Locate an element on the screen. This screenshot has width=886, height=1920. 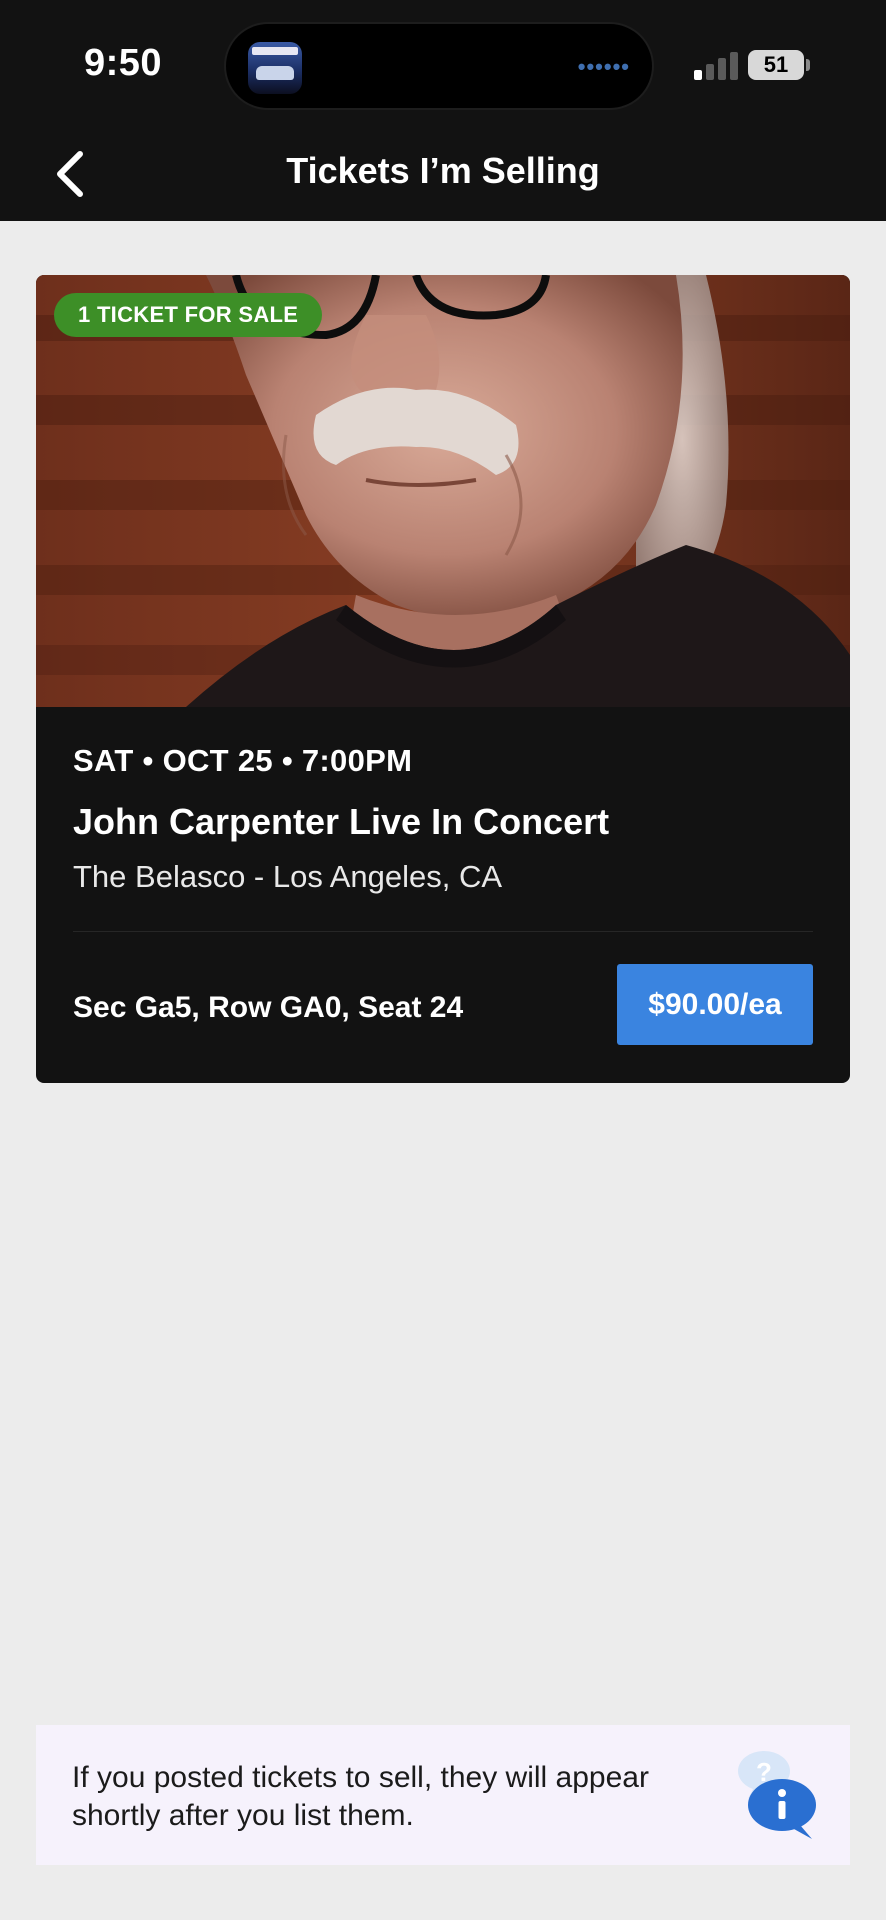
event-venue: The Belasco - Los Angeles, CA is located at coordinates (288, 876).